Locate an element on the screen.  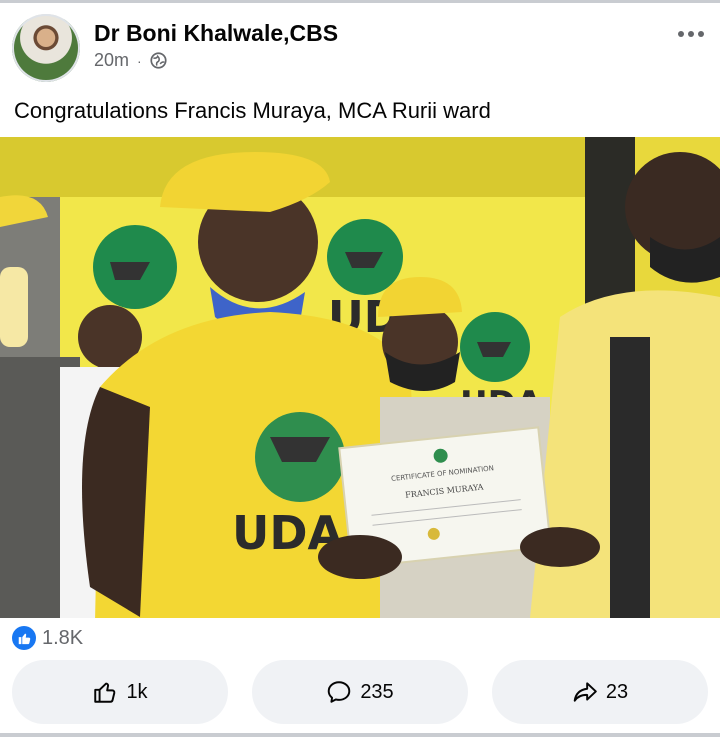
comment-count: 235 is located at coordinates (377, 691).